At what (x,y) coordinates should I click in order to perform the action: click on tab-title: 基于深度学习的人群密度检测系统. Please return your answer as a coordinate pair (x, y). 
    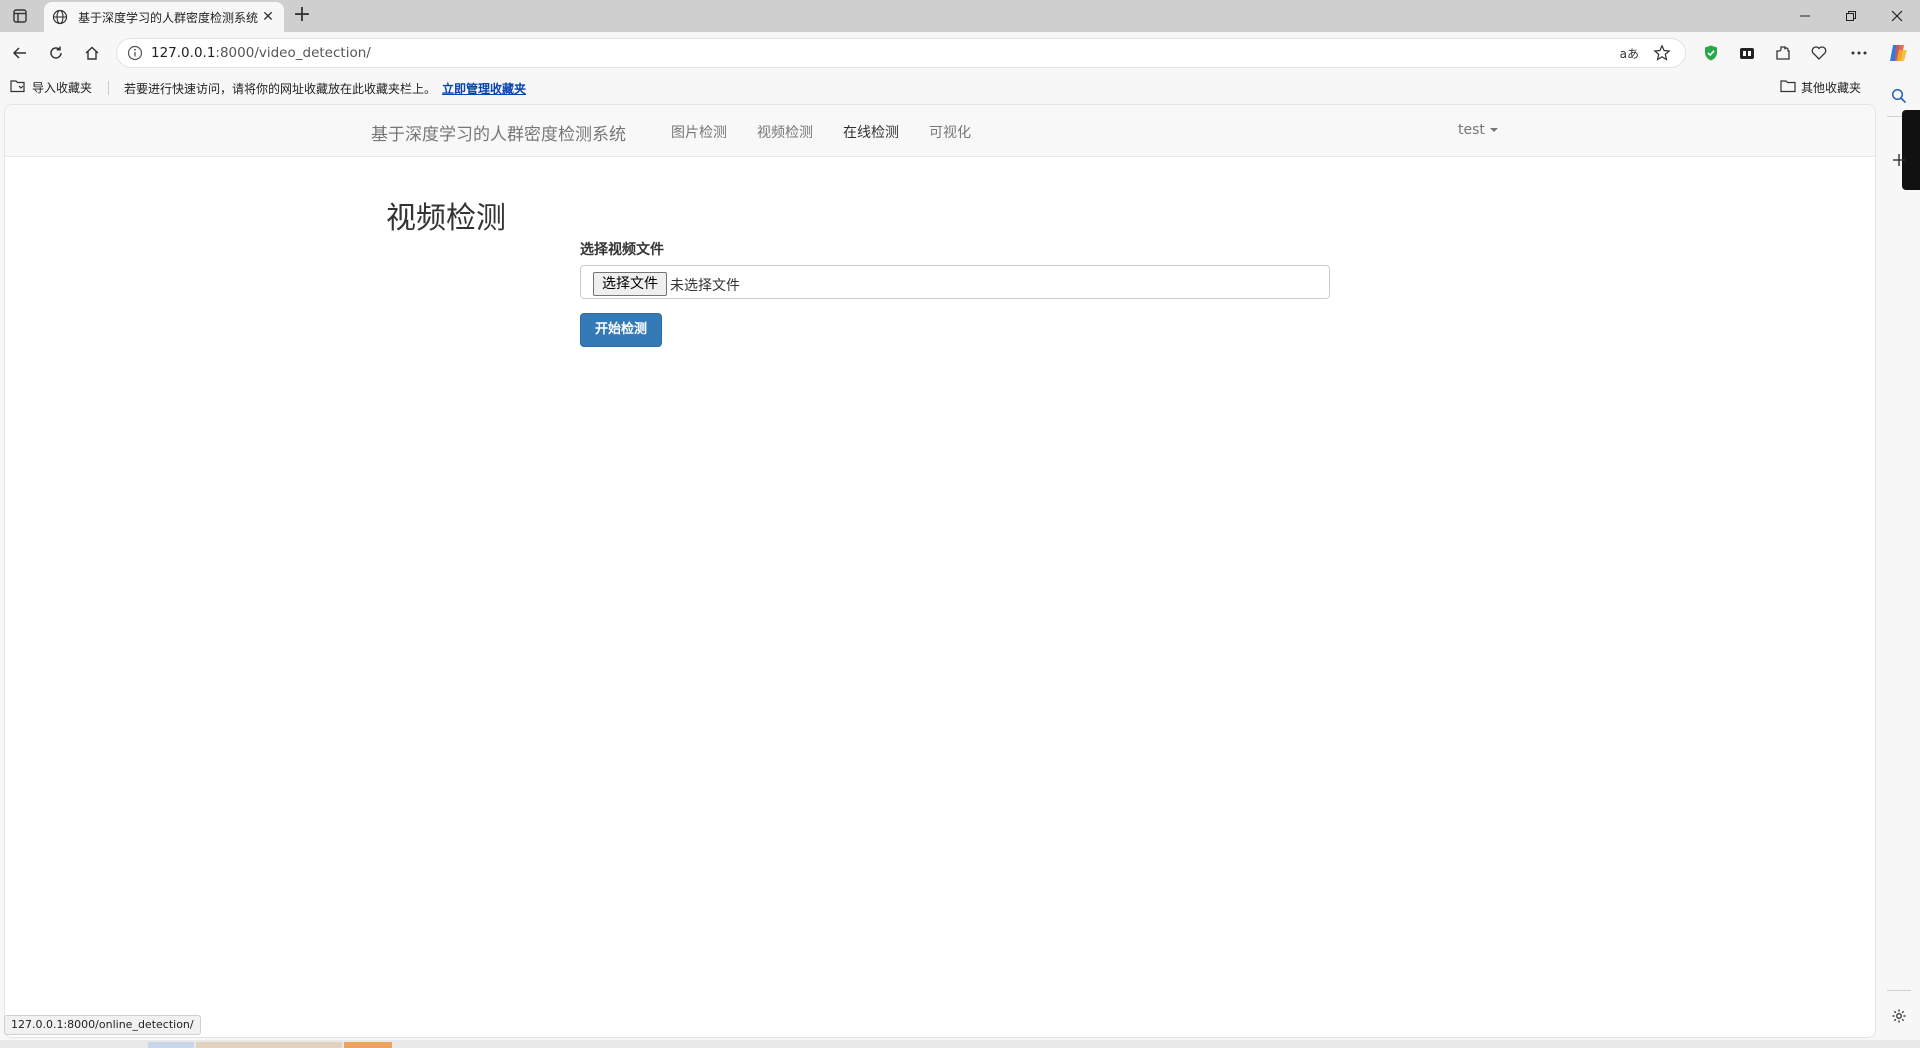
    Looking at the image, I should click on (168, 17).